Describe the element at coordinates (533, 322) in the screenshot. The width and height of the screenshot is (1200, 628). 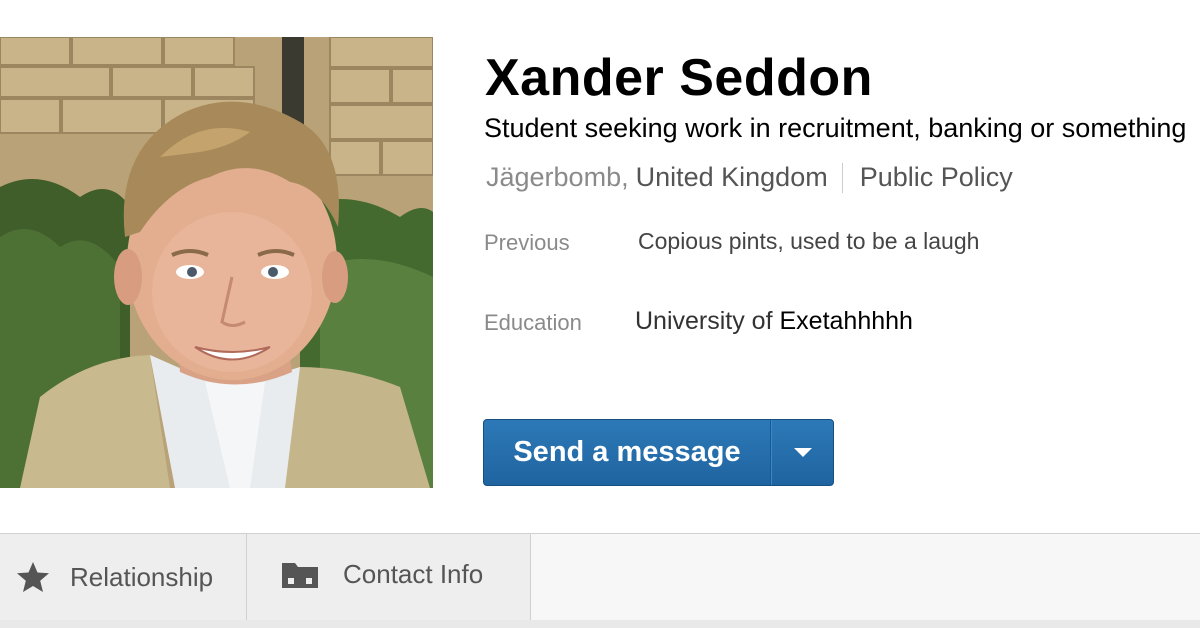
I see `education-label: Education` at that location.